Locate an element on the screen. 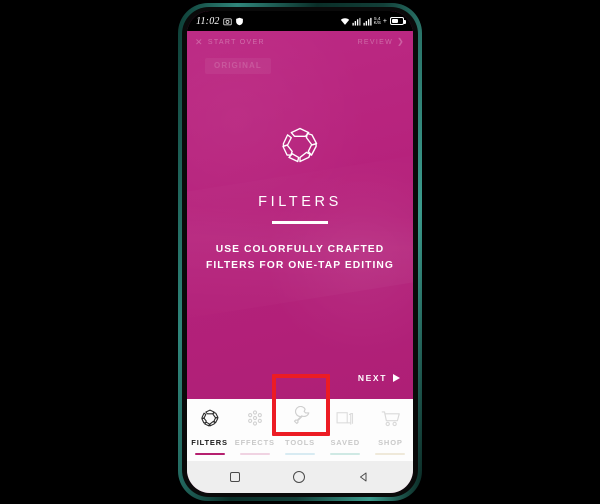 The image size is (600, 504). data-speed-icon: 5.4 K/S is located at coordinates (377, 21).